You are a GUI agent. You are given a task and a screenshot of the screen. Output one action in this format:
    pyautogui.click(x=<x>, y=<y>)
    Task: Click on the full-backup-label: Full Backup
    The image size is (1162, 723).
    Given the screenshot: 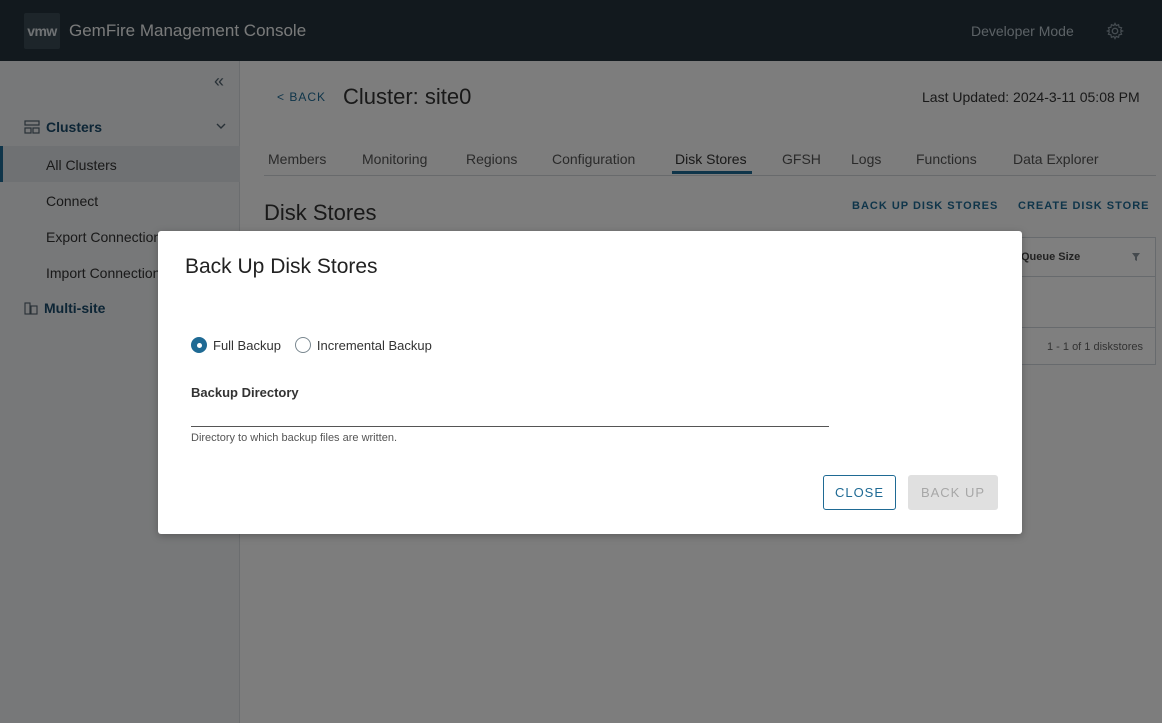 What is the action you would take?
    pyautogui.click(x=247, y=345)
    